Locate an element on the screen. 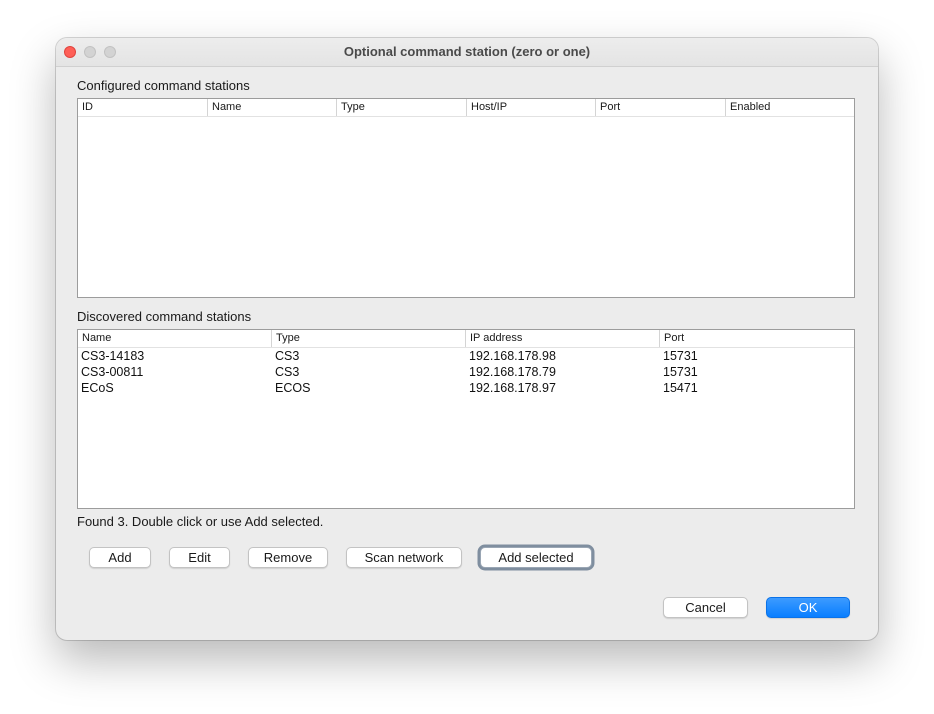  table-row: CS3-14183 CS3 192.168.178.98 15731 is located at coordinates (466, 356).